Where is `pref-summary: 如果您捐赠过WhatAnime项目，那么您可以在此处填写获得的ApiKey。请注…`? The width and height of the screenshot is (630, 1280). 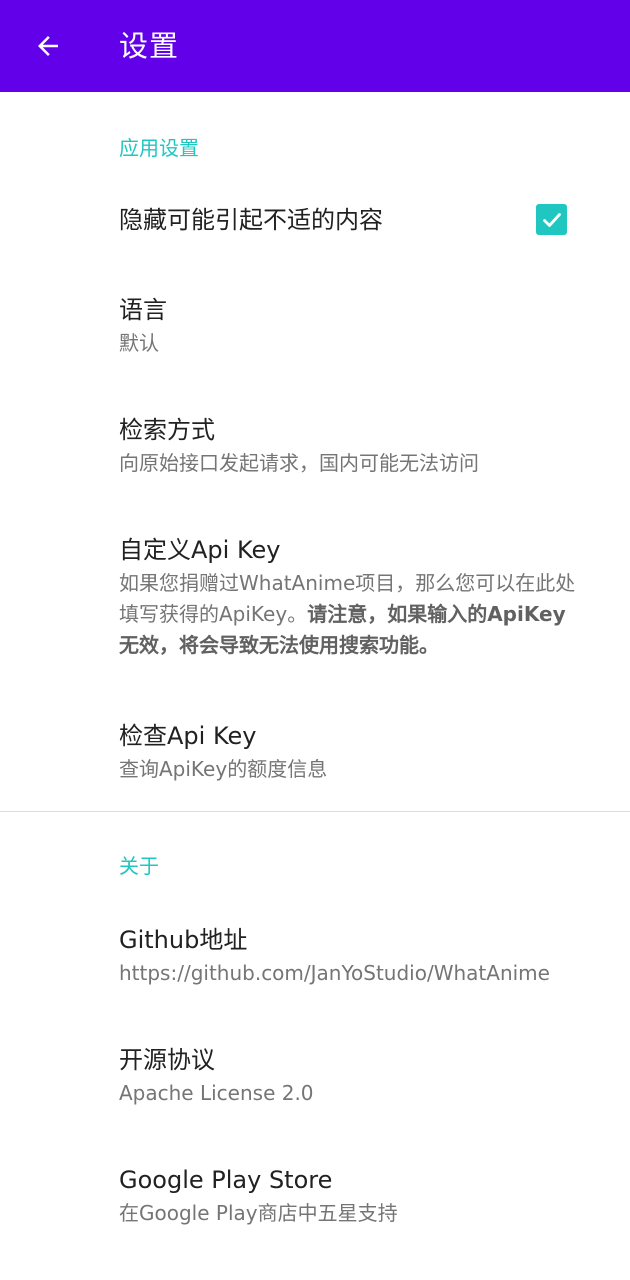
pref-summary: 如果您捐赠过WhatAnime项目，那么您可以在此处填写获得的ApiKey。请注… is located at coordinates (349, 614).